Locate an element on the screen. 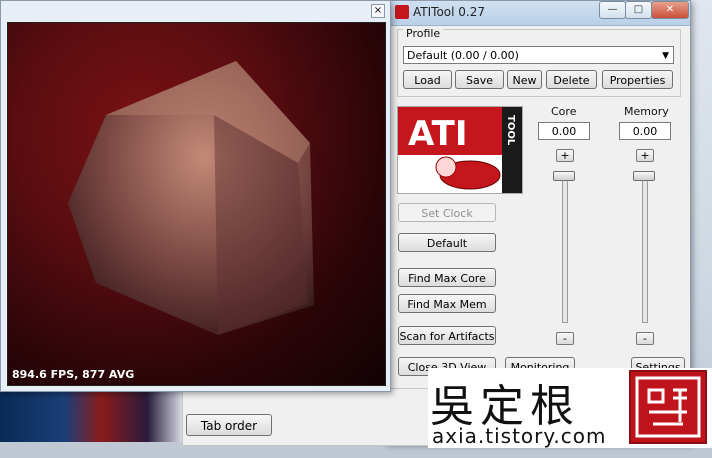  close-button: ✕ is located at coordinates (670, 10).